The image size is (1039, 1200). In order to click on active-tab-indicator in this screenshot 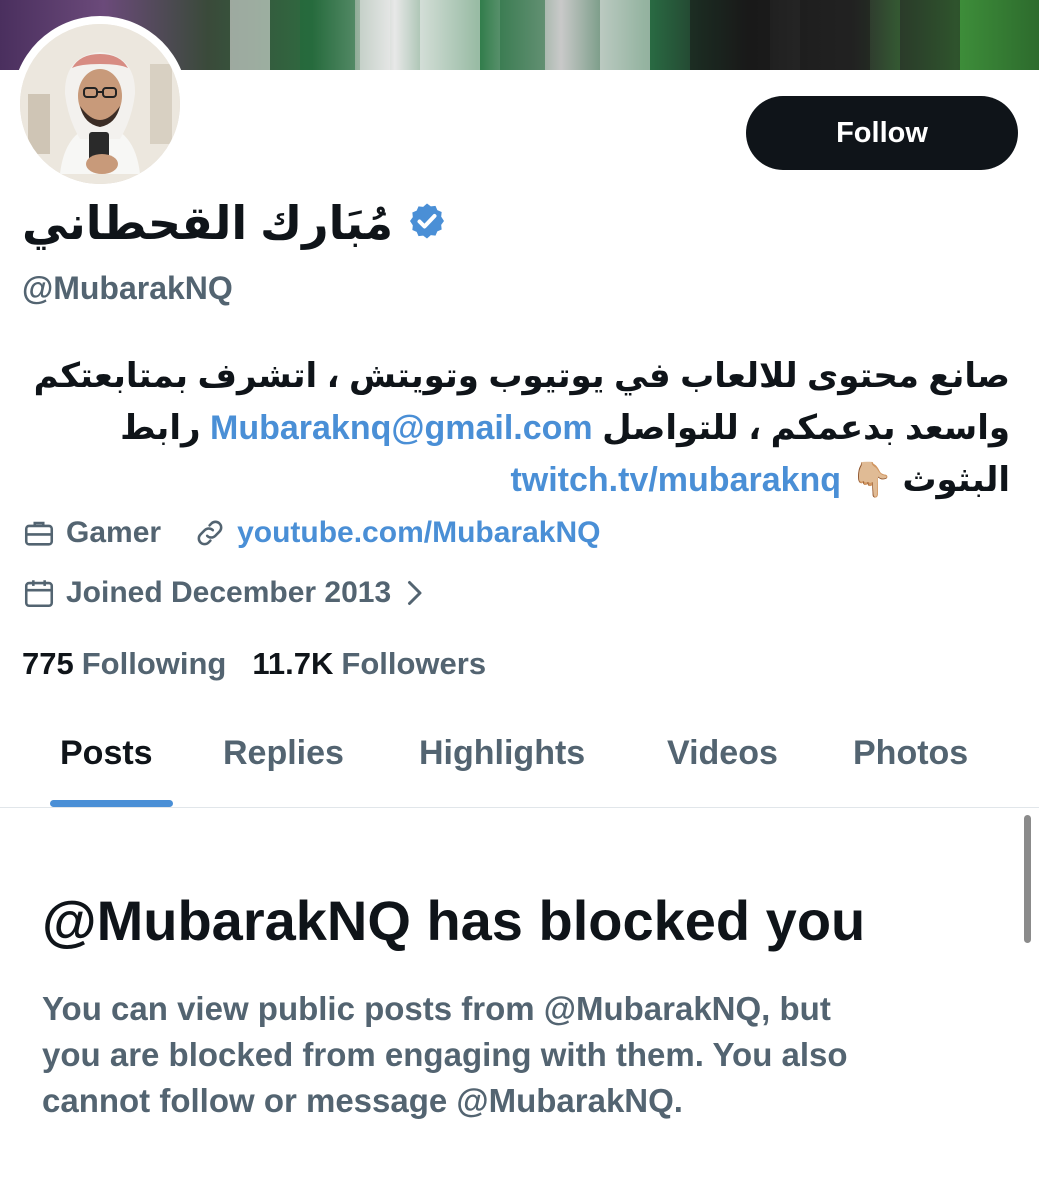, I will do `click(111, 803)`.